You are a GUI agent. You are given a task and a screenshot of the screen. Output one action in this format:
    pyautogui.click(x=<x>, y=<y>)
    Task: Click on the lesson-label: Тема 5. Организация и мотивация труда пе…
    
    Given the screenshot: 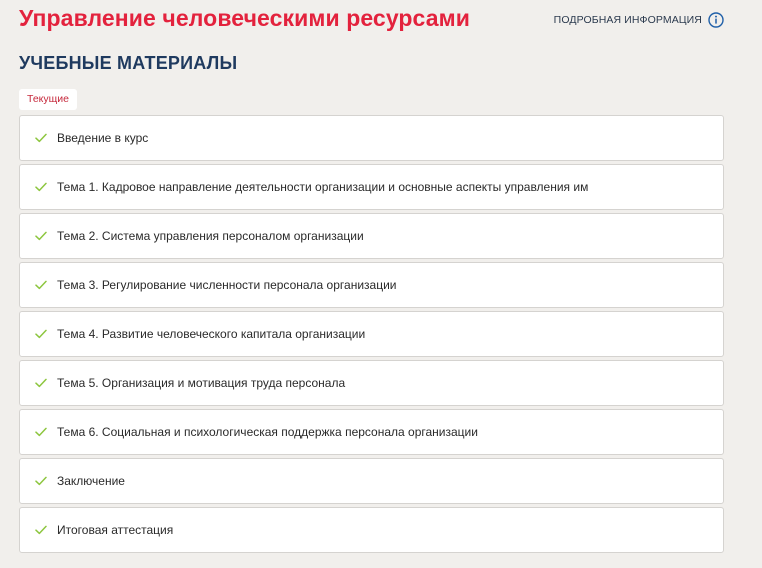 What is the action you would take?
    pyautogui.click(x=201, y=383)
    